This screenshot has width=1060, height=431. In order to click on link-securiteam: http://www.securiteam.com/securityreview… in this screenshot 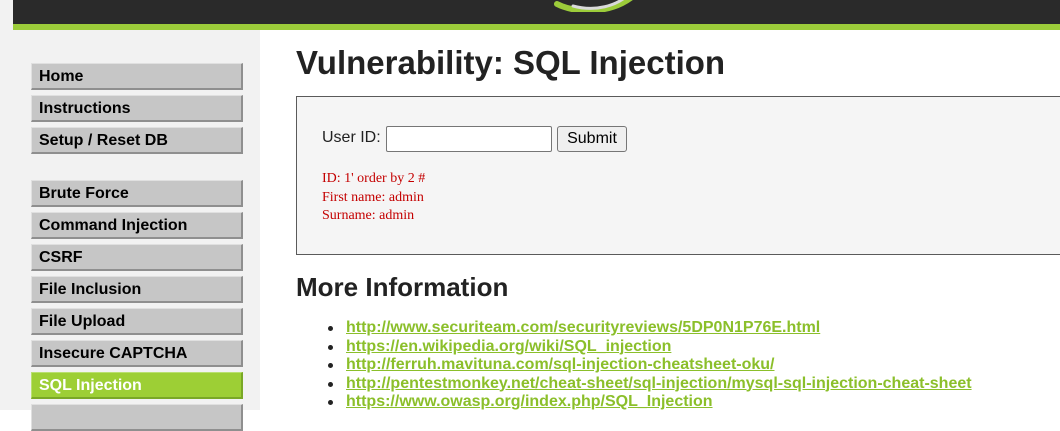, I will do `click(583, 327)`.